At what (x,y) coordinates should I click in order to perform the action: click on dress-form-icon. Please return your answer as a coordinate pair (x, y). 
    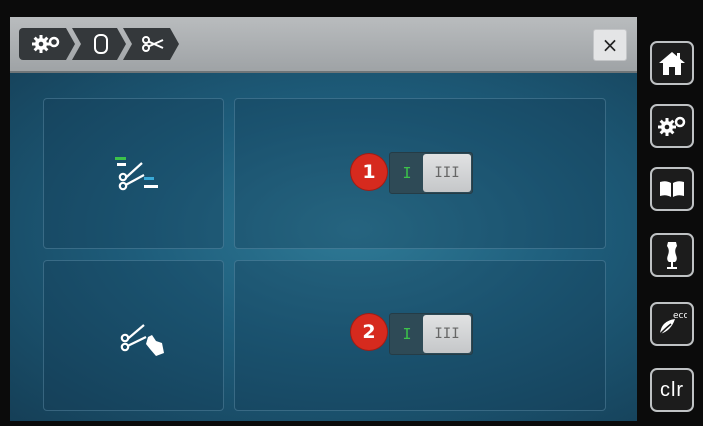
    Looking at the image, I should click on (672, 255).